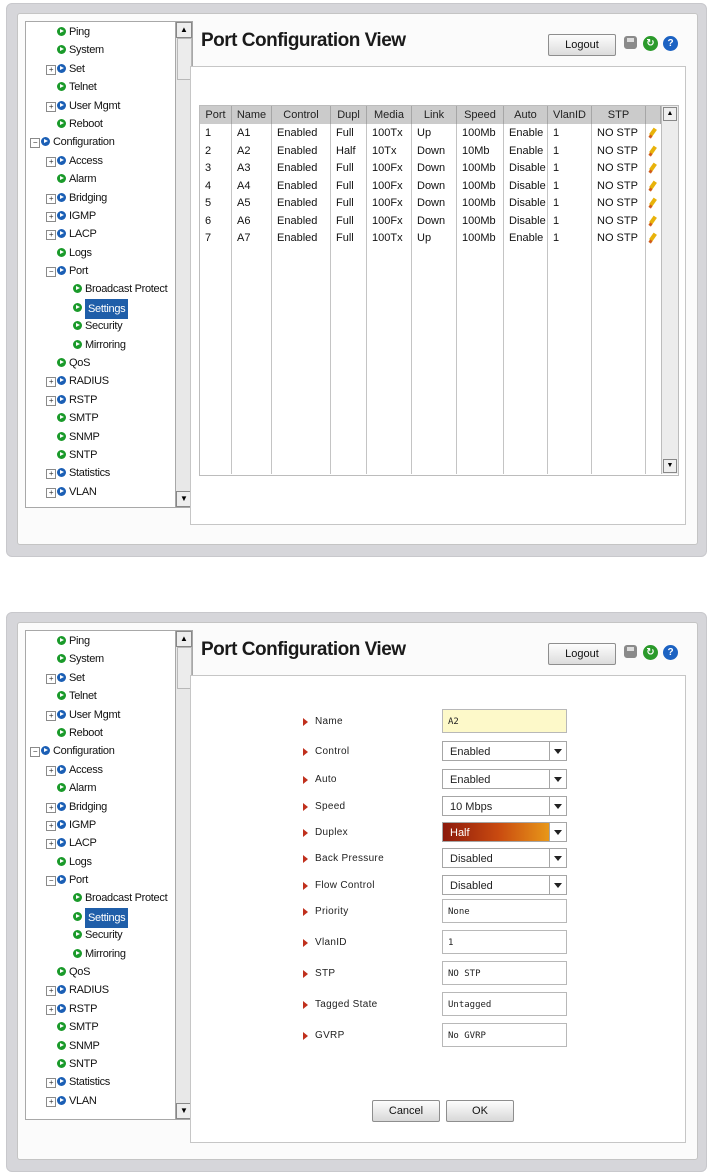  Describe the element at coordinates (101, 179) in the screenshot. I see `tree-item-alarm: Alarm` at that location.